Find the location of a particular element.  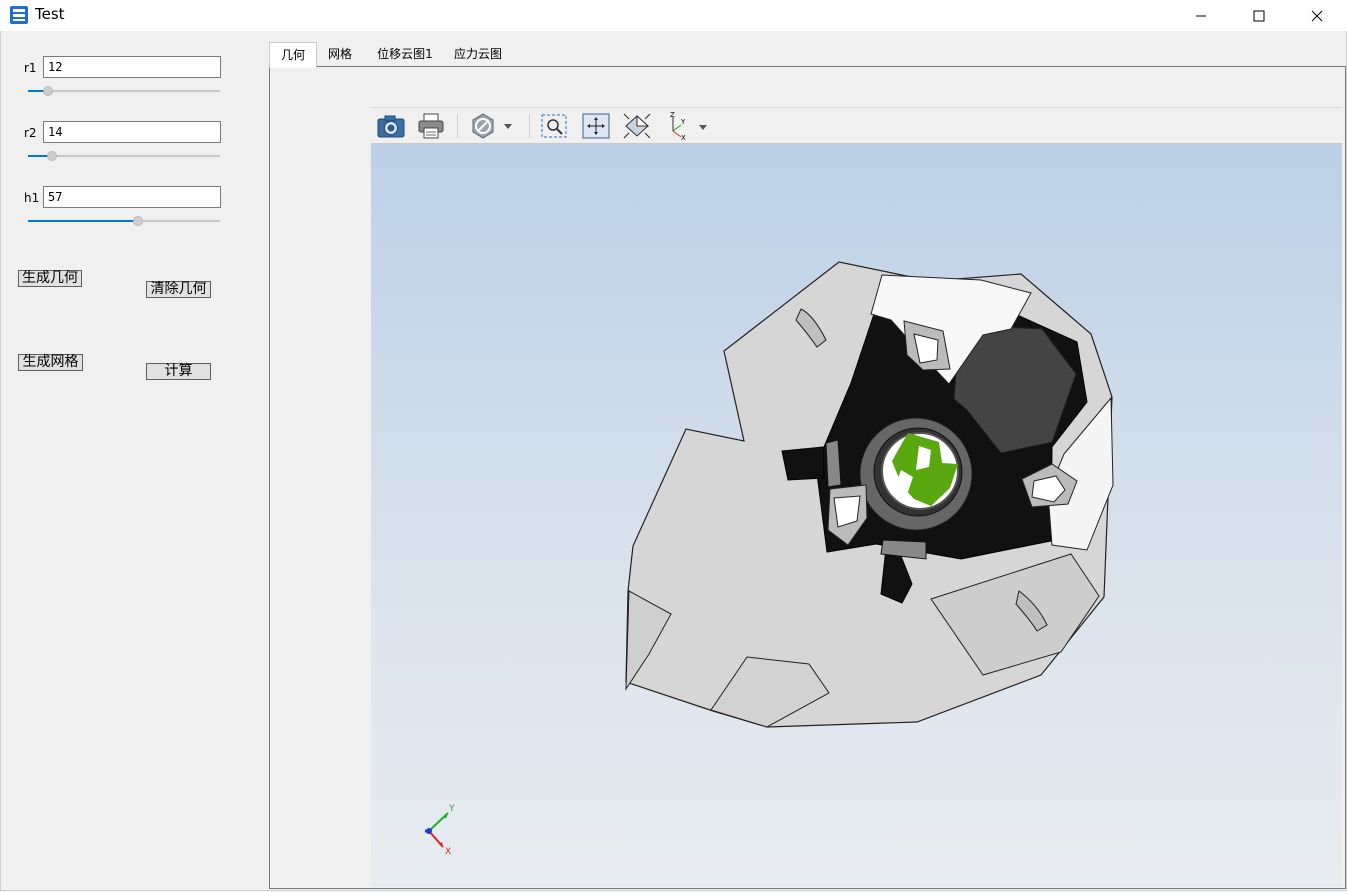

minimize-icon is located at coordinates (1201, 15).